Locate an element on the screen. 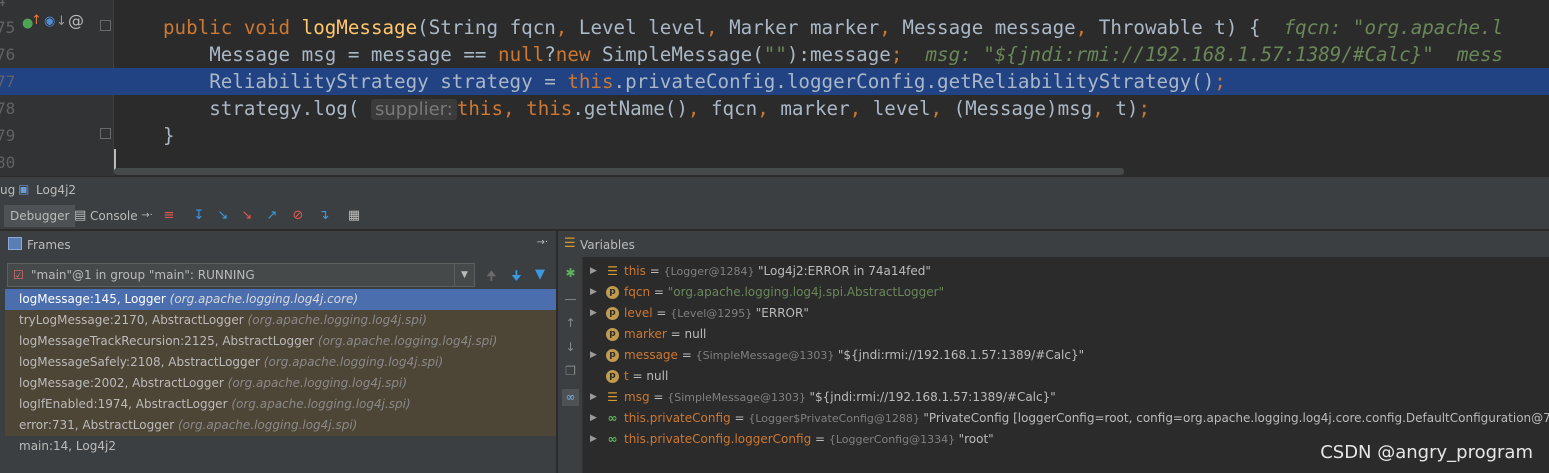 This screenshot has height=473, width=1549. horizontal-scrollbar is located at coordinates (619, 171).